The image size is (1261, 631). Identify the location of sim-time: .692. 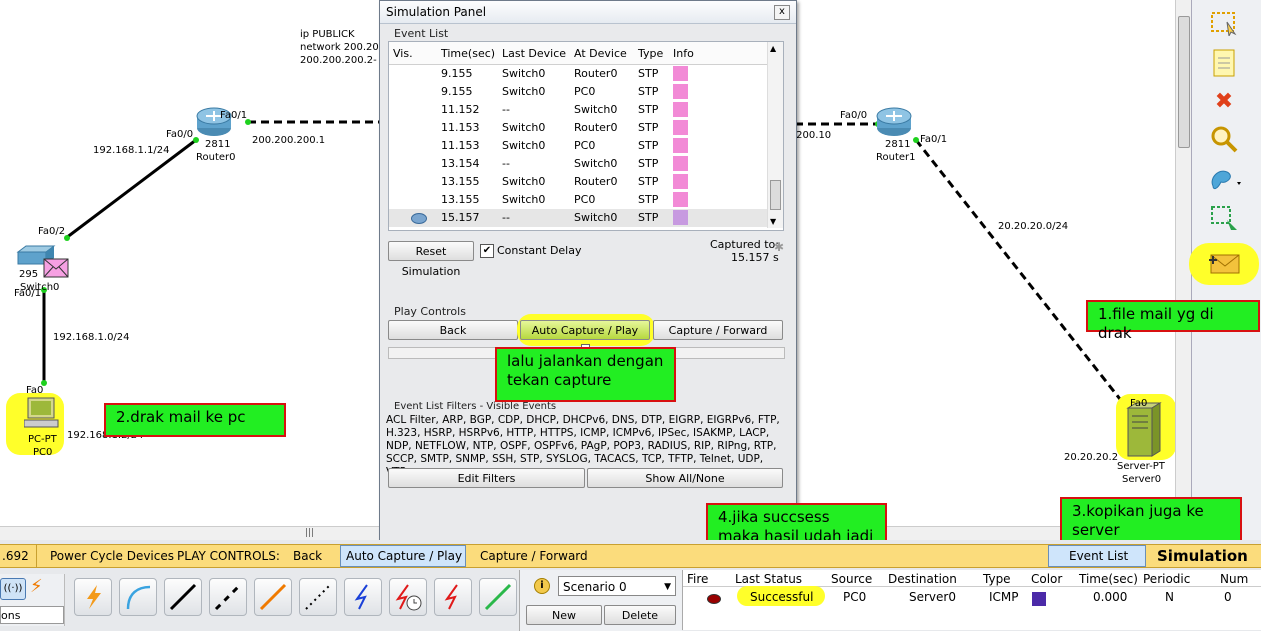
(15, 556).